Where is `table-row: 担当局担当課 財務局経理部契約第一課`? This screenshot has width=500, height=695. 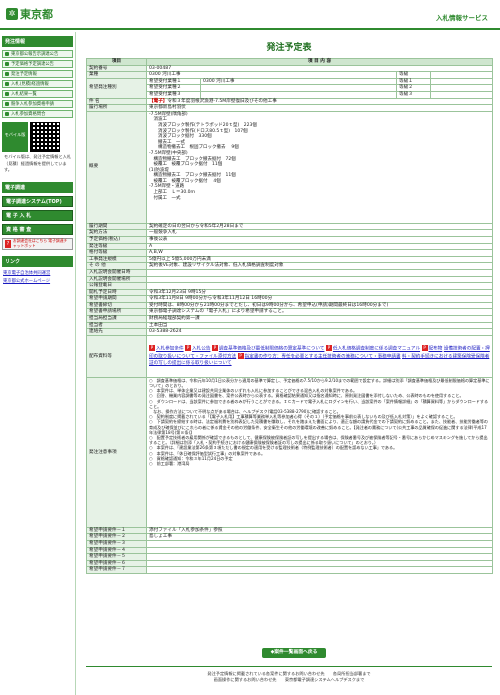 table-row: 担当局担当課 財務局経理部契約第一課 is located at coordinates (289, 319).